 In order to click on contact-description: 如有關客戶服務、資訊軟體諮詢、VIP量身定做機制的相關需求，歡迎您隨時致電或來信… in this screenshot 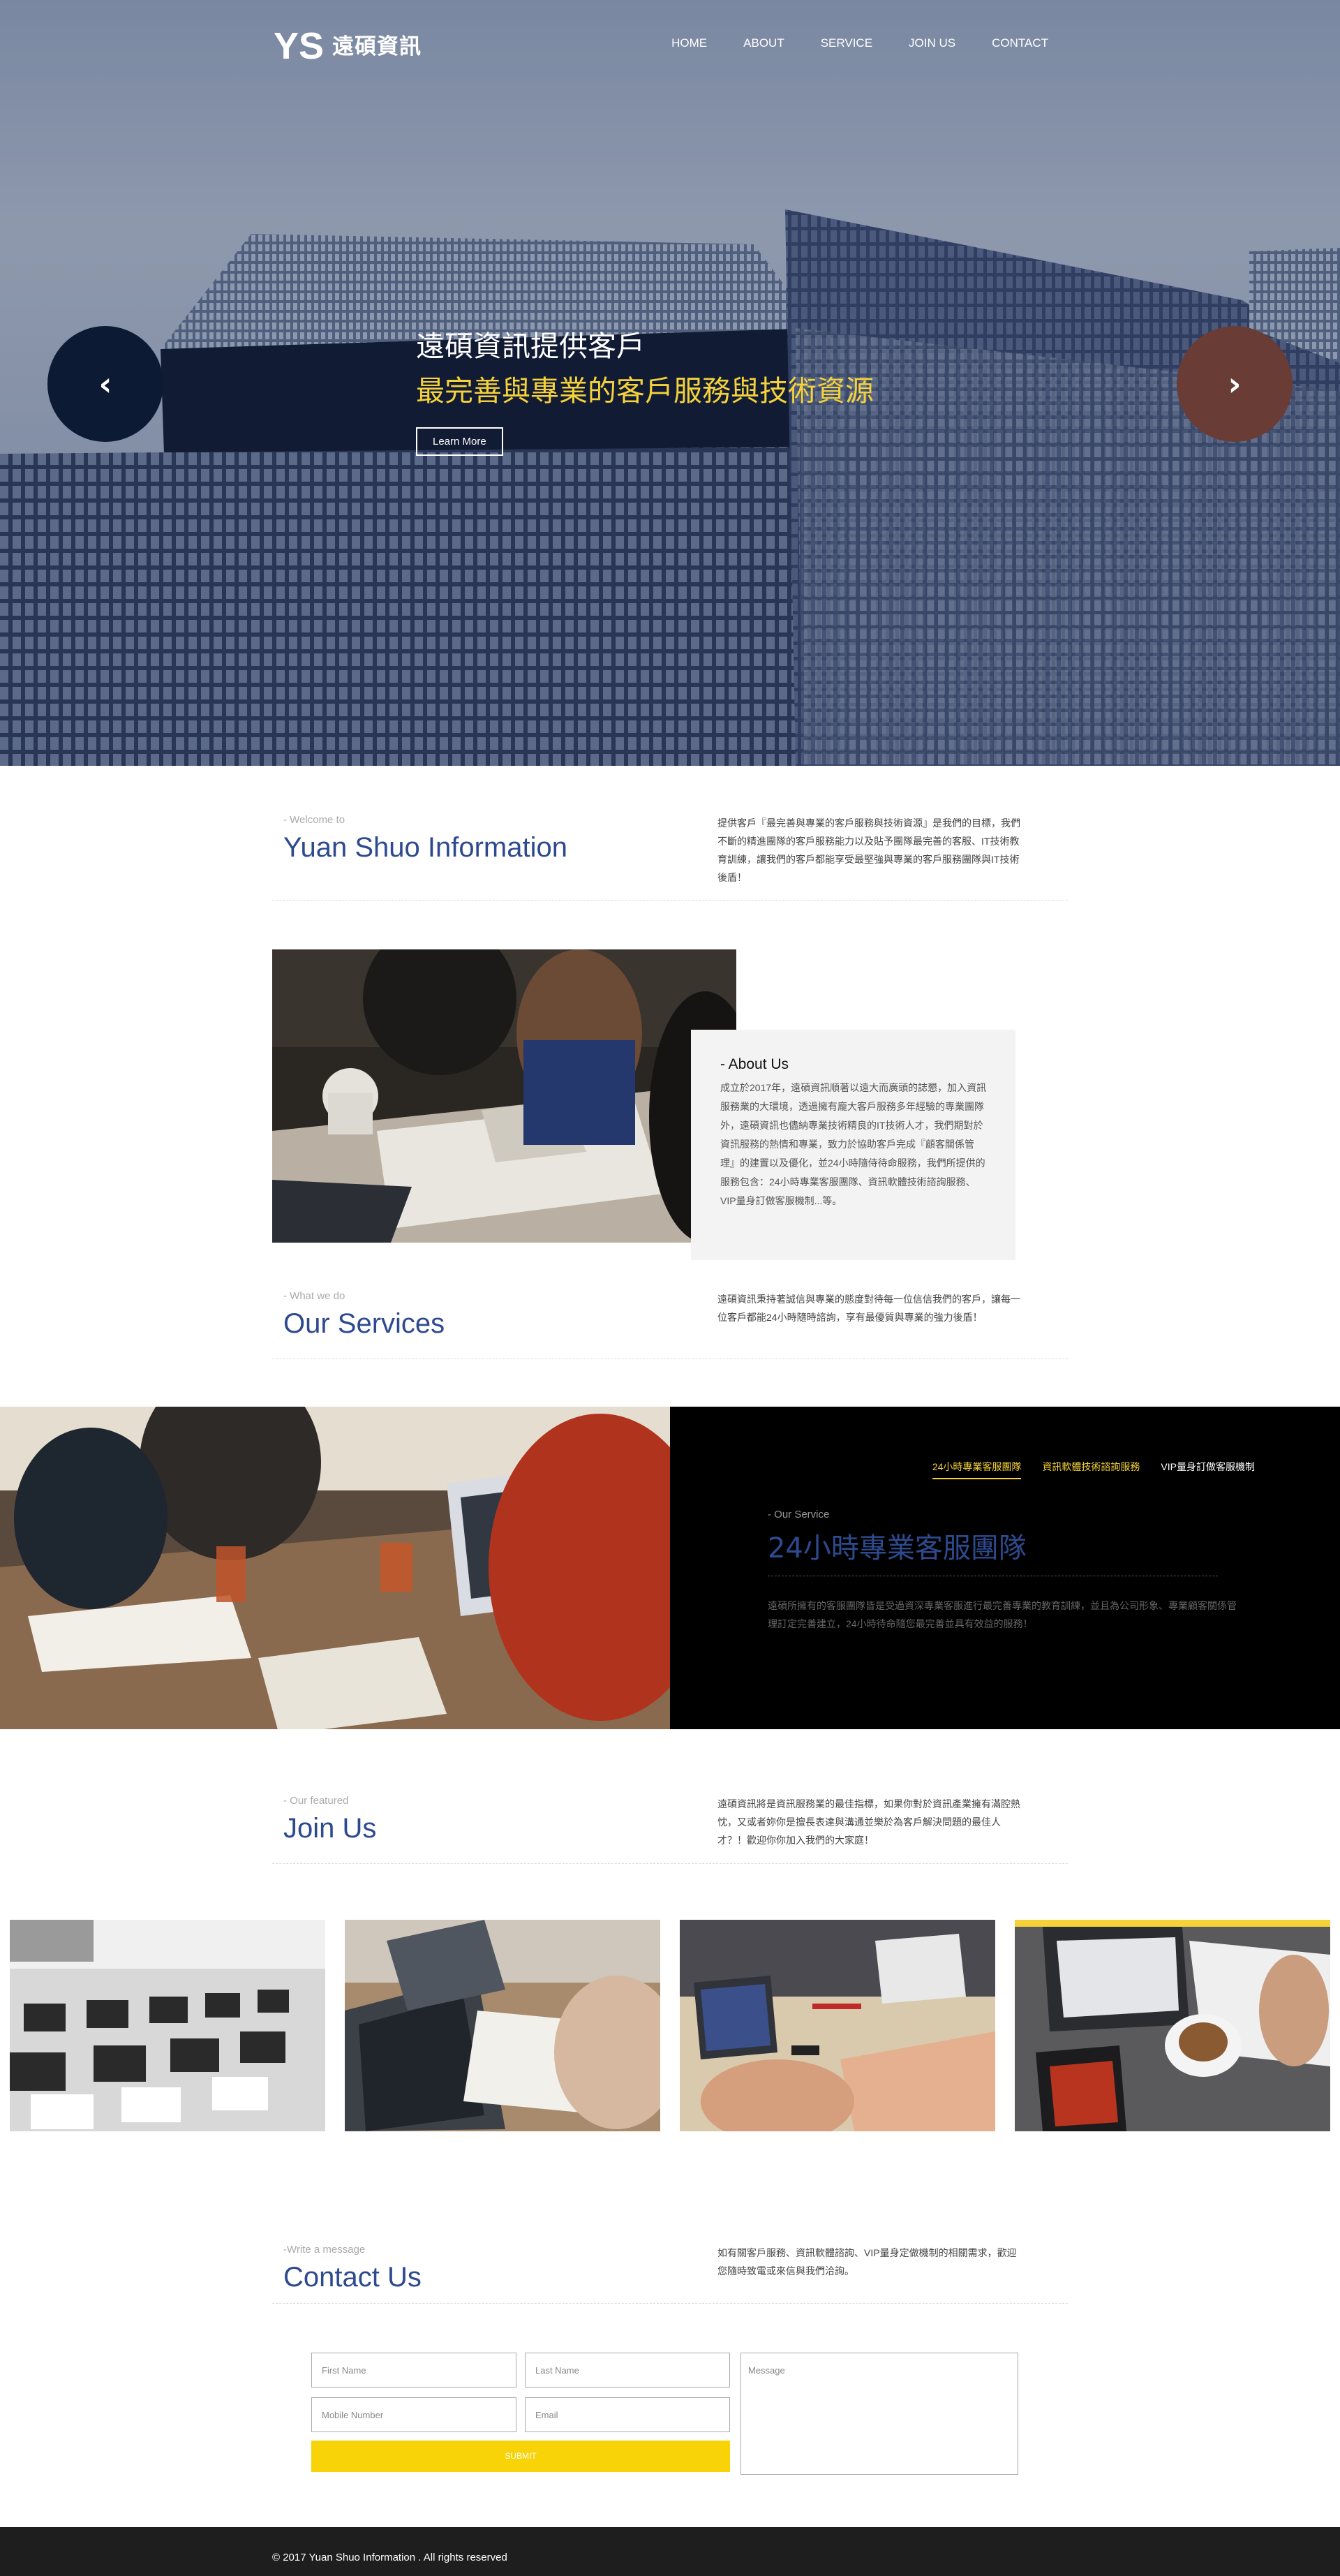, I will do `click(867, 2262)`.